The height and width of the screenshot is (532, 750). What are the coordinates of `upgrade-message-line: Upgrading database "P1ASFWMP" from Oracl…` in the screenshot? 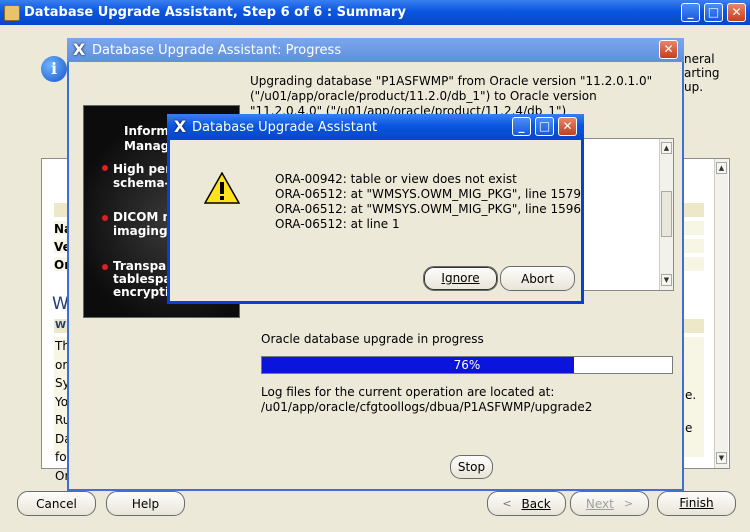 It's located at (451, 81).